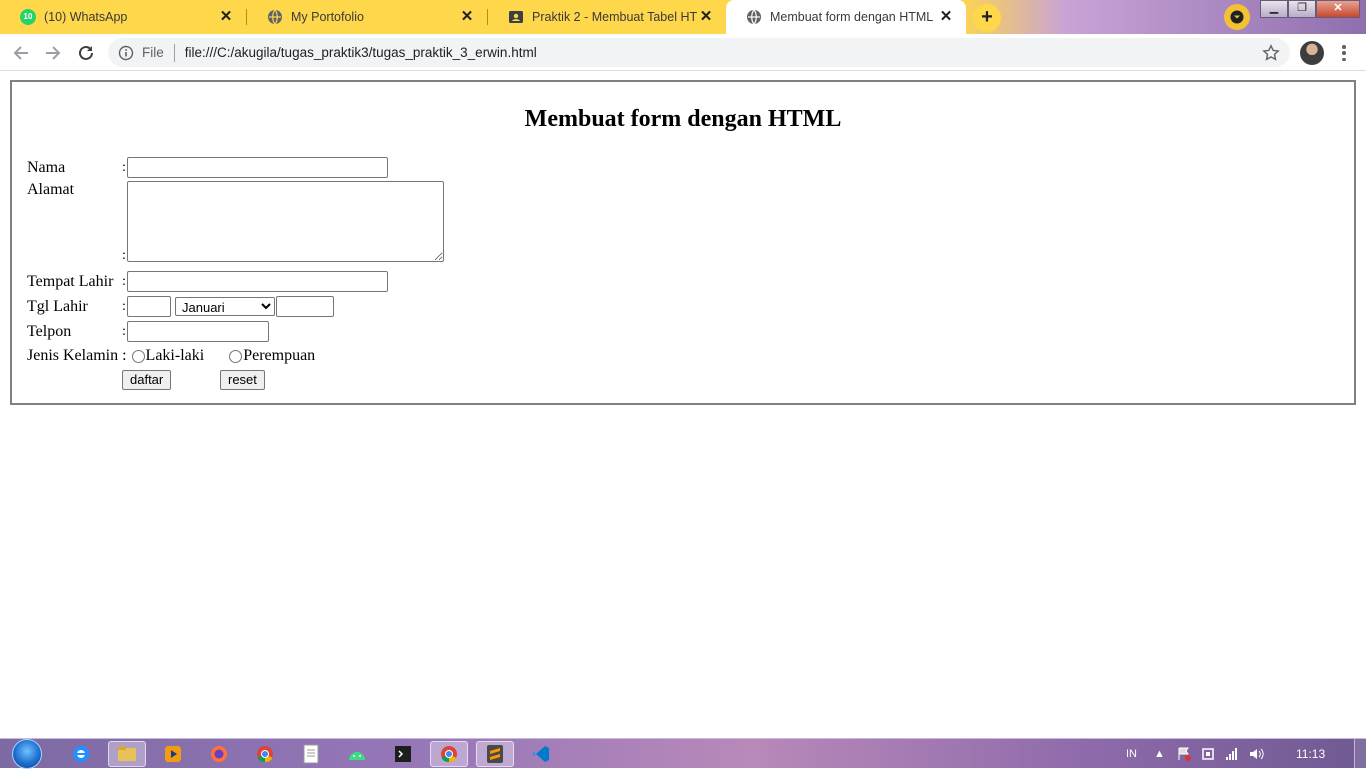  Describe the element at coordinates (81, 754) in the screenshot. I see `internet-explorer-icon` at that location.